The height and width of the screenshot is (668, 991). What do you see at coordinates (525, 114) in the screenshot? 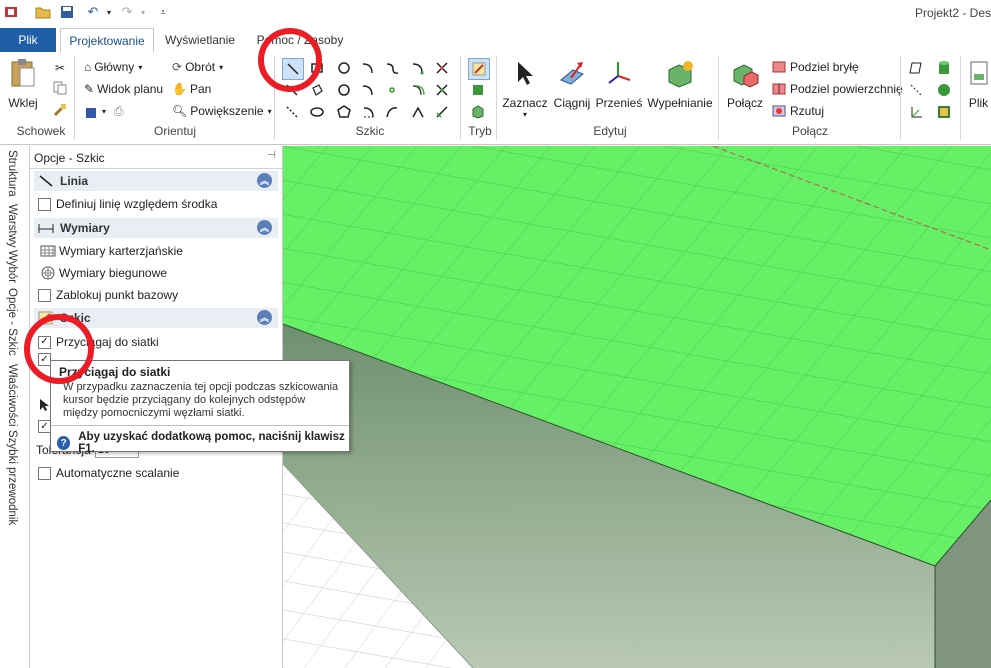
I see `select-dropdown-icon: ▾` at bounding box center [525, 114].